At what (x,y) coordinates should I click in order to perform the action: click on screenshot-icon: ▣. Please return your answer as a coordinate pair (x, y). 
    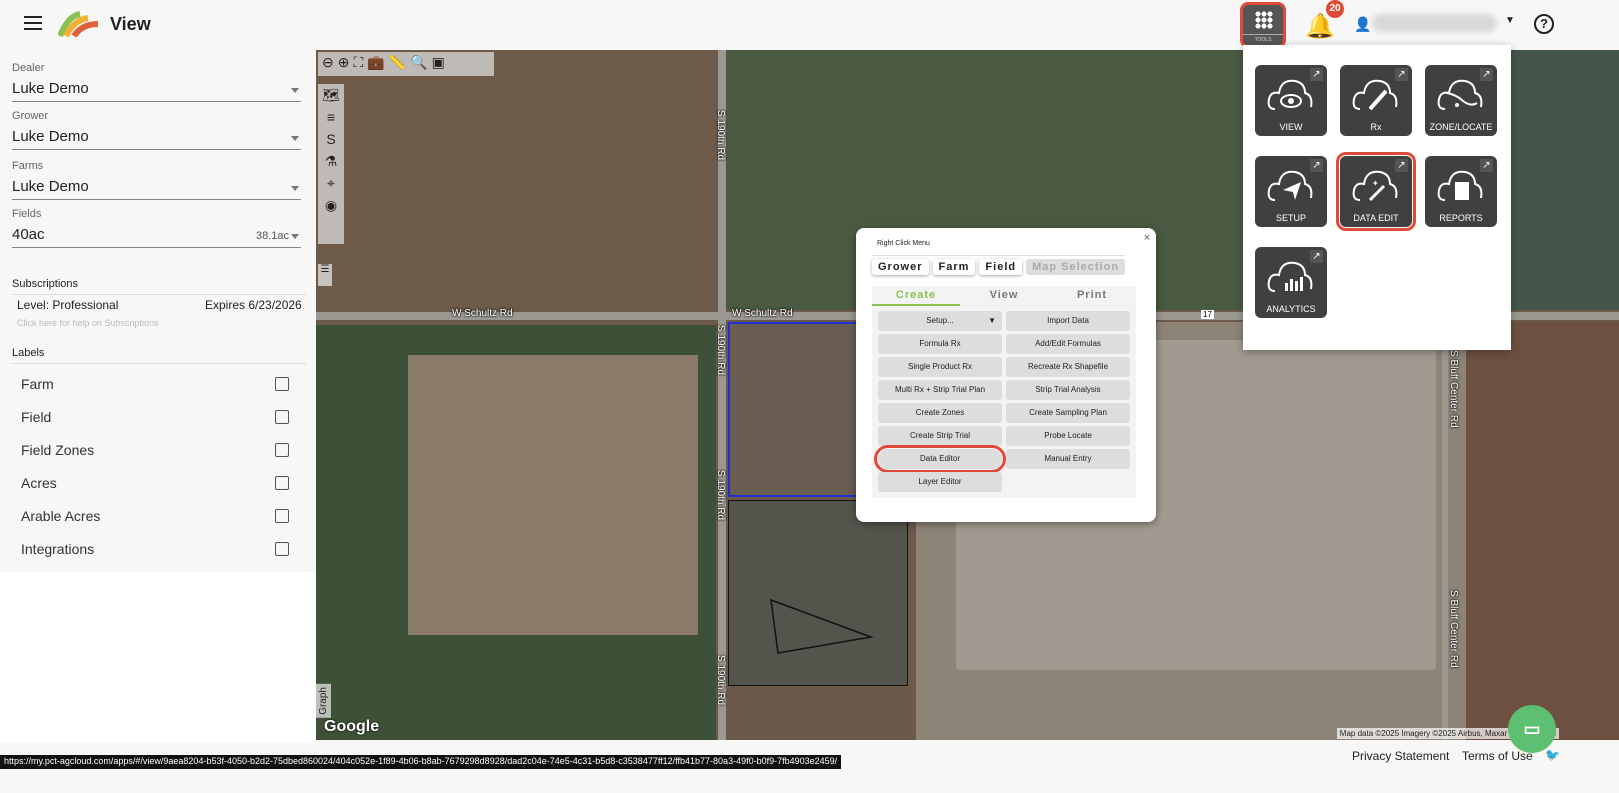
    Looking at the image, I should click on (438, 64).